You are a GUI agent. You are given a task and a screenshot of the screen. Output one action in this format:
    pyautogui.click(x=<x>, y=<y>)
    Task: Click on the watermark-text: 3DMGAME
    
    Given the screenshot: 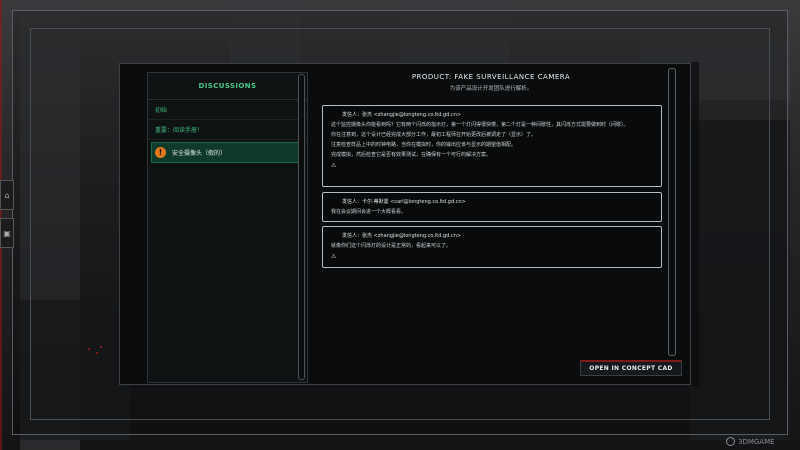 What is the action you would take?
    pyautogui.click(x=756, y=441)
    